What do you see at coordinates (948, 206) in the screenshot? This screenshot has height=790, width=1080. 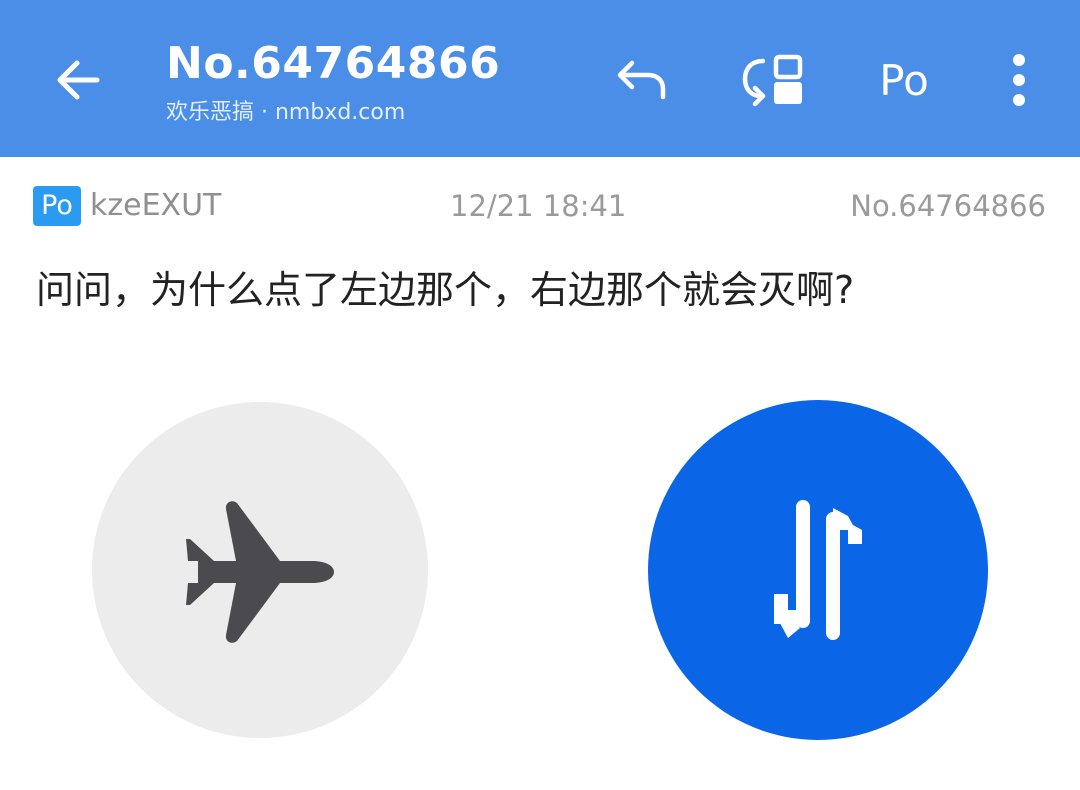 I see `post-number: No.64764866` at bounding box center [948, 206].